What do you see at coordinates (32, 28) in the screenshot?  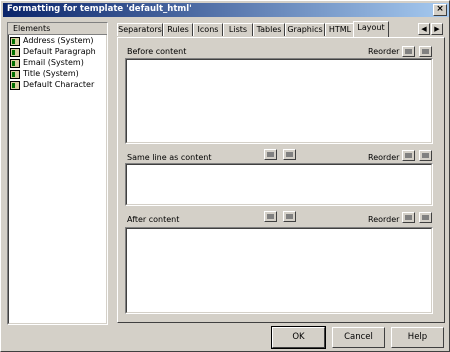 I see `elements-header-label: Elements` at bounding box center [32, 28].